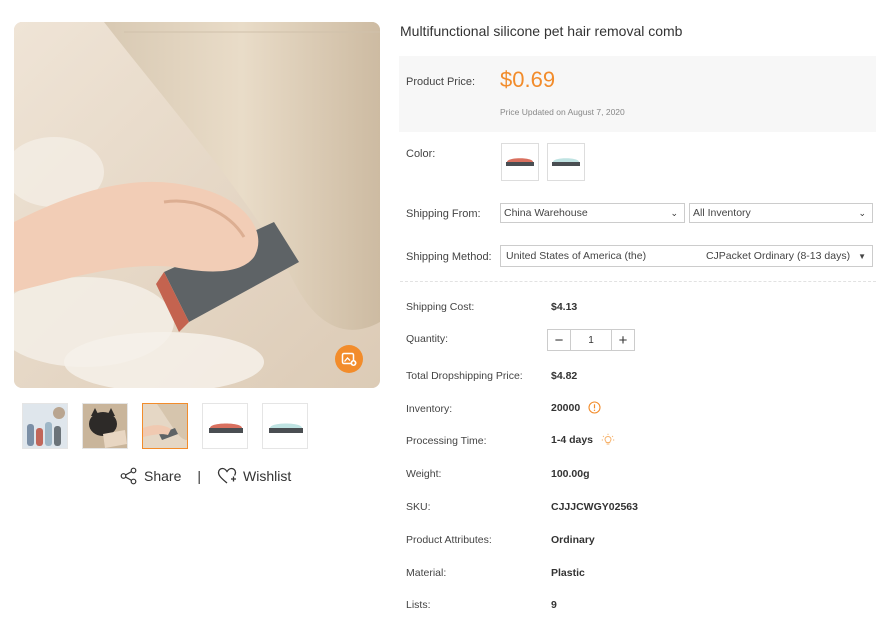 The image size is (891, 629). What do you see at coordinates (528, 79) in the screenshot?
I see `product-price: $0.69` at bounding box center [528, 79].